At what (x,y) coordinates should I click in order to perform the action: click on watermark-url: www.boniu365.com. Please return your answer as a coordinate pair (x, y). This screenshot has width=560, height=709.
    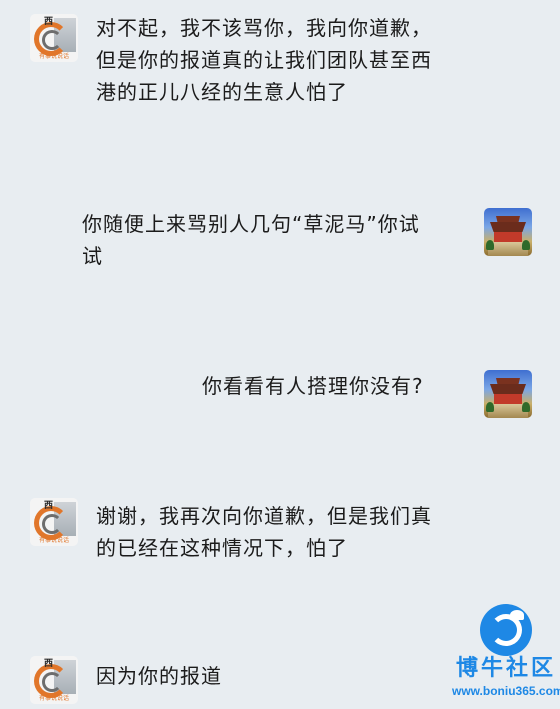
    Looking at the image, I should click on (506, 691).